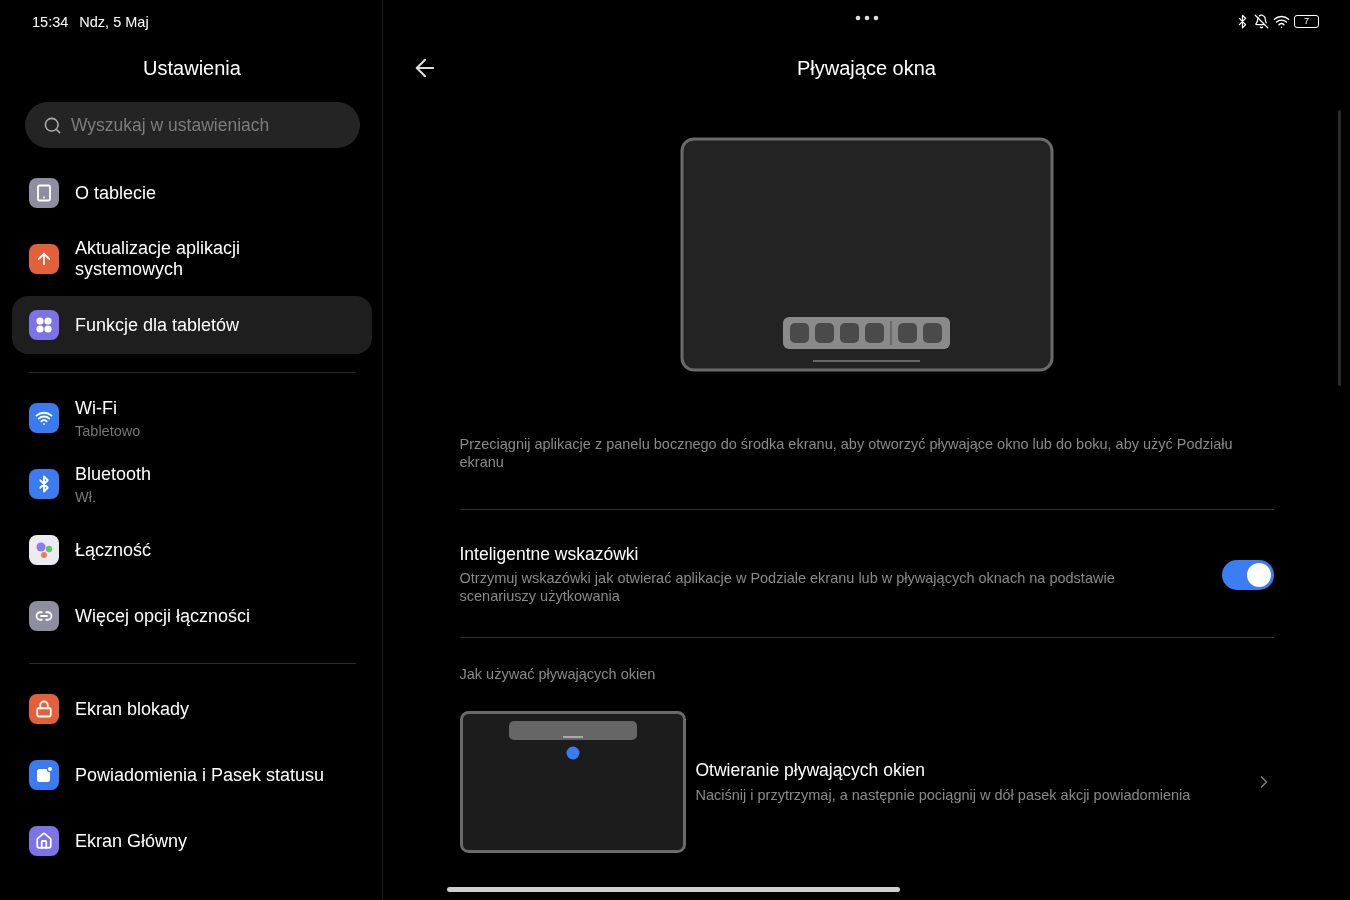 The height and width of the screenshot is (900, 1350). Describe the element at coordinates (44, 709) in the screenshot. I see `lock-icon` at that location.